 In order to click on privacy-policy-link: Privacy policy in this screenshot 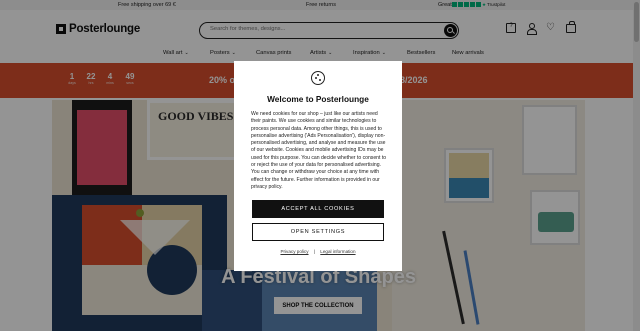, I will do `click(294, 251)`.